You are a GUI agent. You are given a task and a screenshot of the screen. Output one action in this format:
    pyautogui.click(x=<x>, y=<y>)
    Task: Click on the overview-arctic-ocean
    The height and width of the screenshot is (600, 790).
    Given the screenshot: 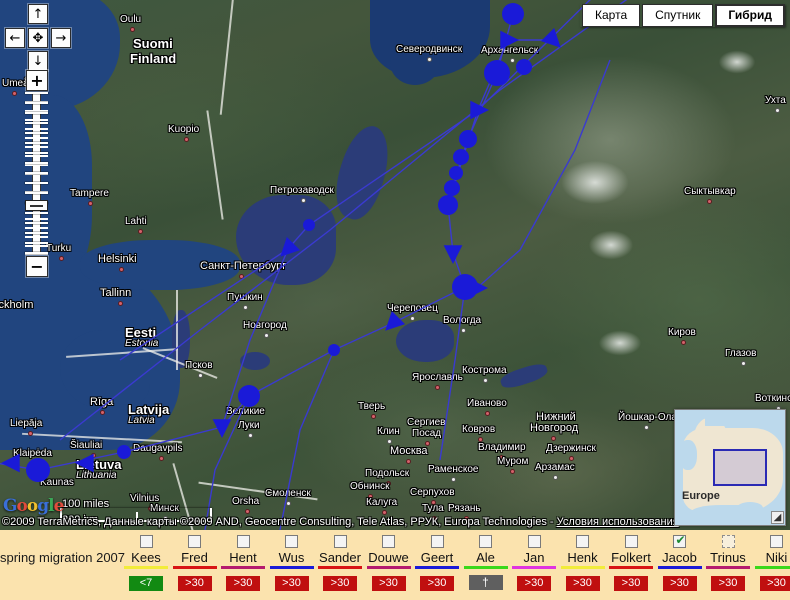 What is the action you would take?
    pyautogui.click(x=745, y=418)
    